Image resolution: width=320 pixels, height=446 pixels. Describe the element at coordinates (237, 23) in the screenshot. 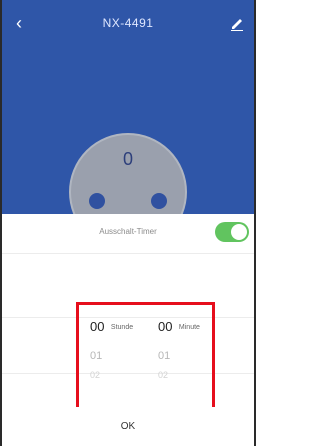

I see `pencil-icon` at that location.